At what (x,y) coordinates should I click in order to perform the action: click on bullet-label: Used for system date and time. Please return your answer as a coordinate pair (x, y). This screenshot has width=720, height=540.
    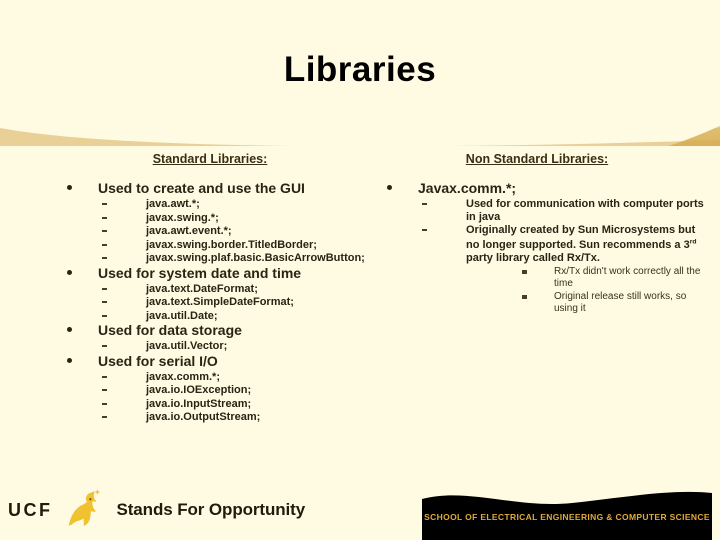
    Looking at the image, I should click on (200, 272).